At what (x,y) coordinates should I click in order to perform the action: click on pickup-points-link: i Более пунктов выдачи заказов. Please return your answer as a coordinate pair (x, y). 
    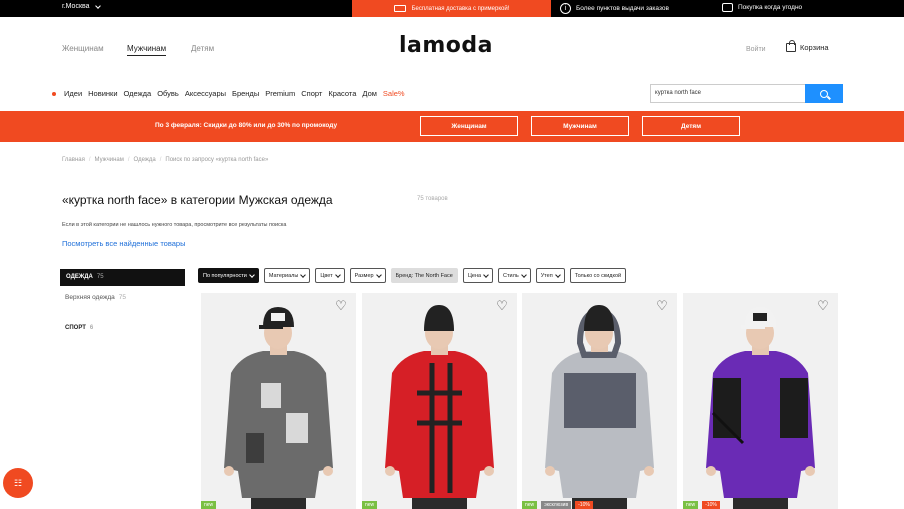
    Looking at the image, I should click on (614, 8).